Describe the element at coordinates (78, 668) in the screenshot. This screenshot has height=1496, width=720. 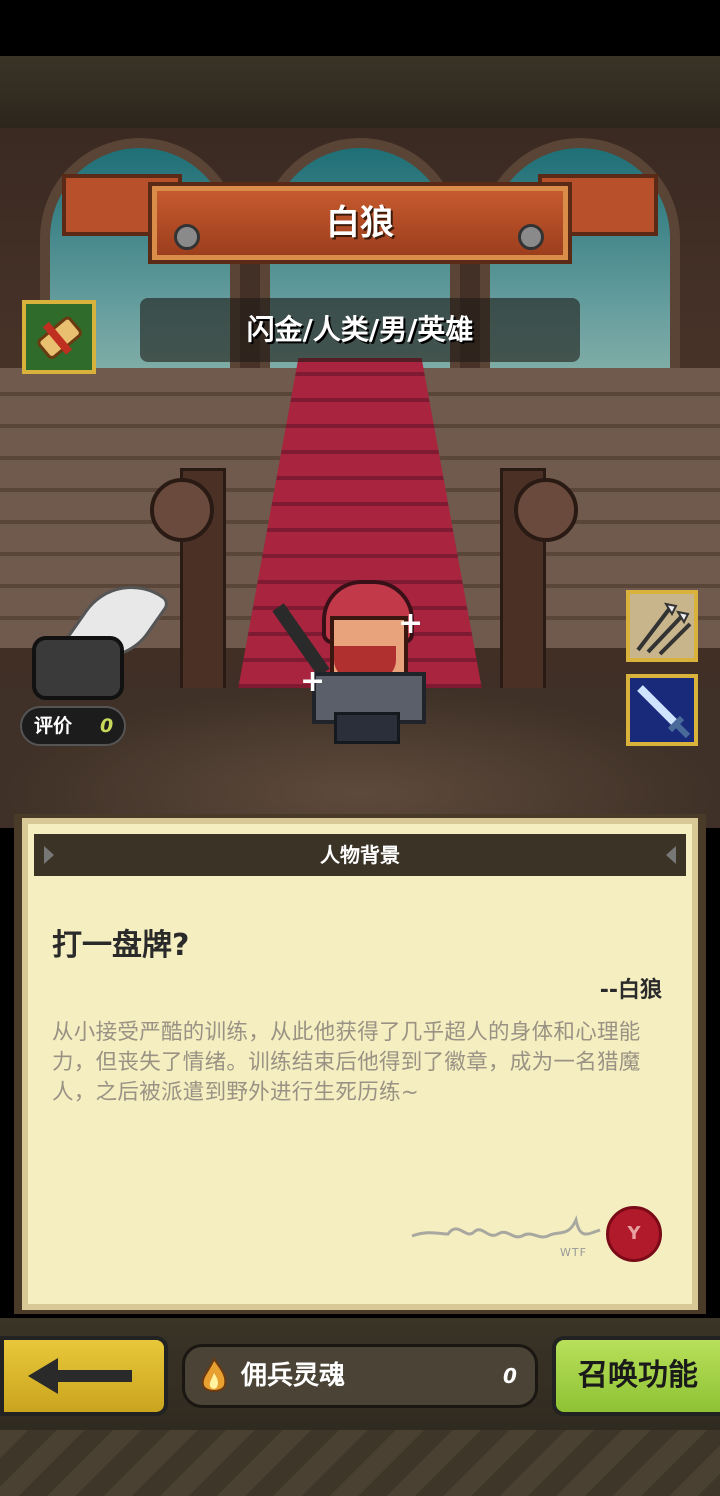
I see `ink-pot` at that location.